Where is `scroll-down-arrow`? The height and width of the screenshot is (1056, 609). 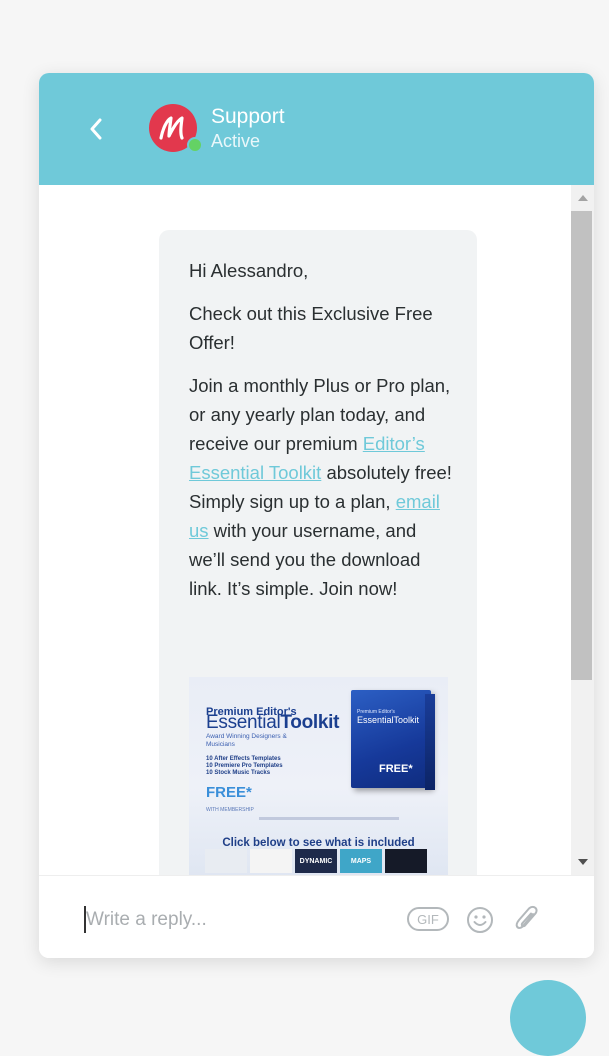 scroll-down-arrow is located at coordinates (583, 862).